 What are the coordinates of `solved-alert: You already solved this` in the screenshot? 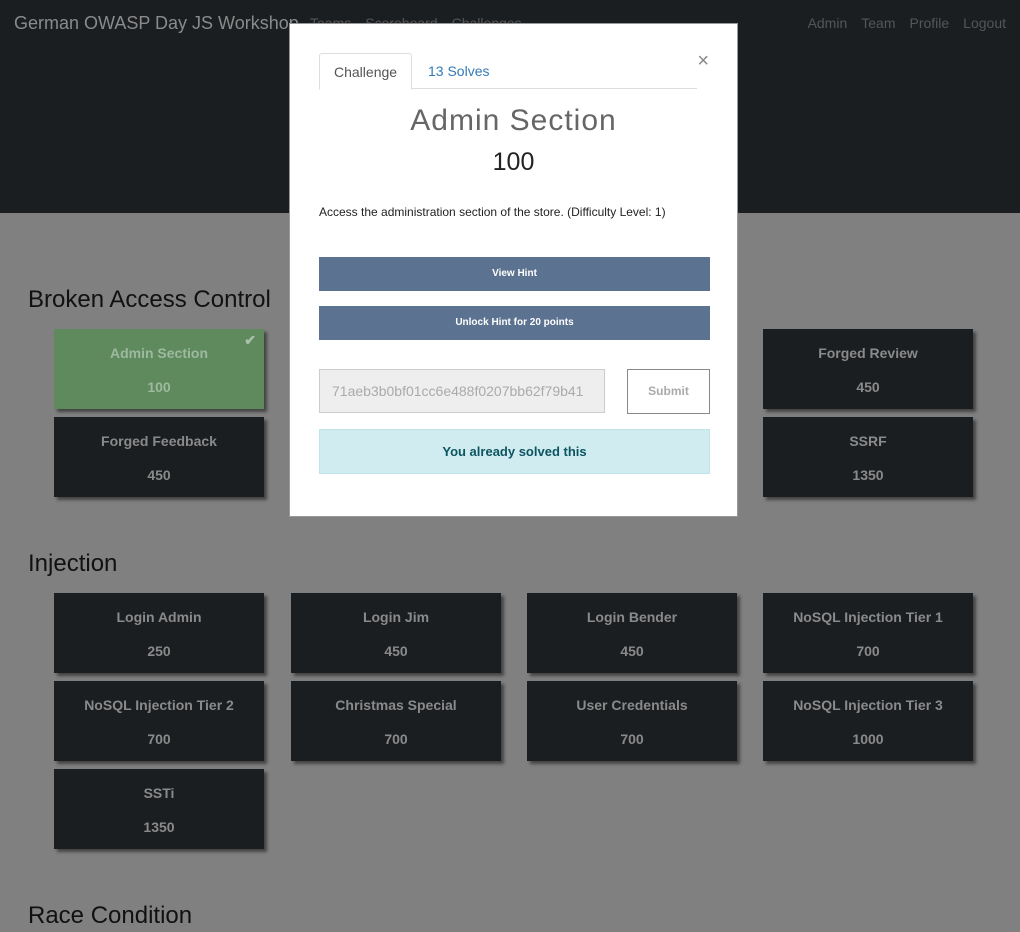 It's located at (514, 451).